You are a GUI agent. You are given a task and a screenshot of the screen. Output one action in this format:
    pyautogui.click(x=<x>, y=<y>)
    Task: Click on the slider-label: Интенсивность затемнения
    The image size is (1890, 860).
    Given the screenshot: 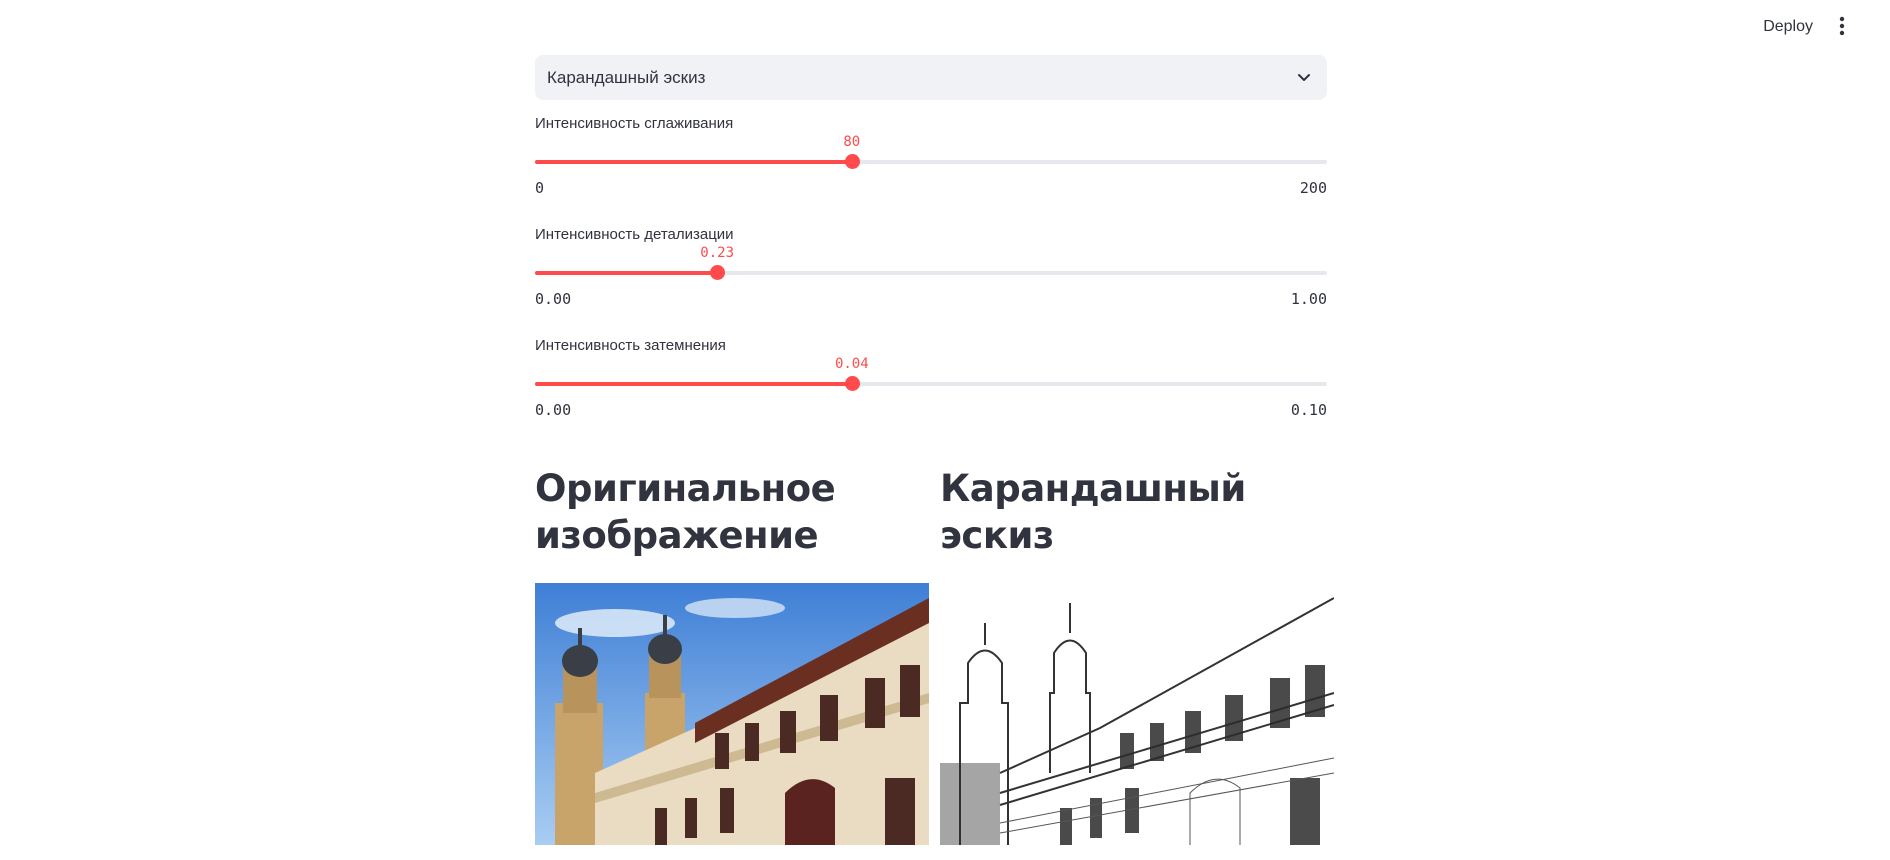 What is the action you would take?
    pyautogui.click(x=630, y=345)
    